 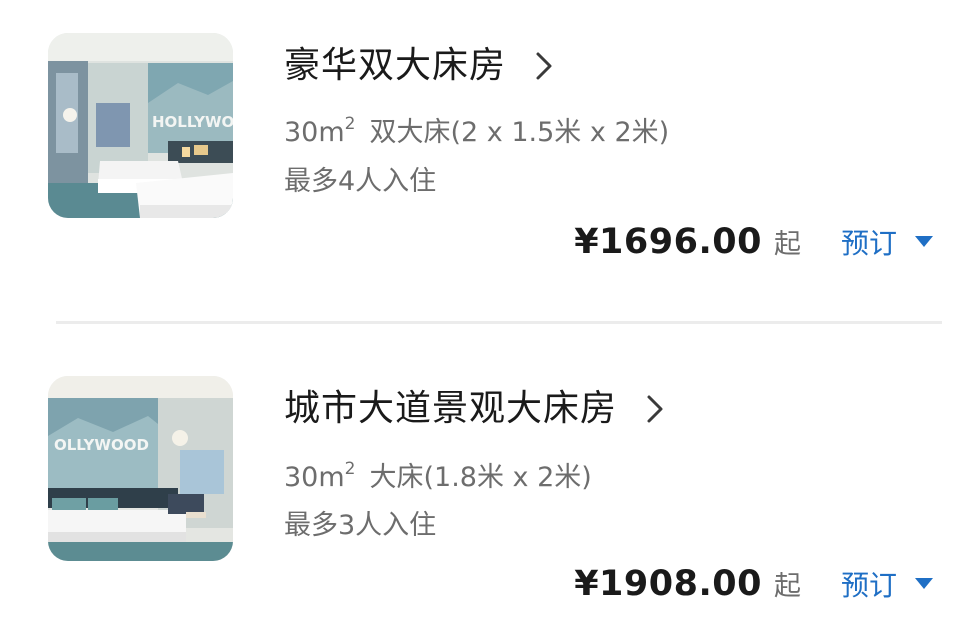 I want to click on price-row: ¥1696.00 起 预订, so click(x=753, y=242).